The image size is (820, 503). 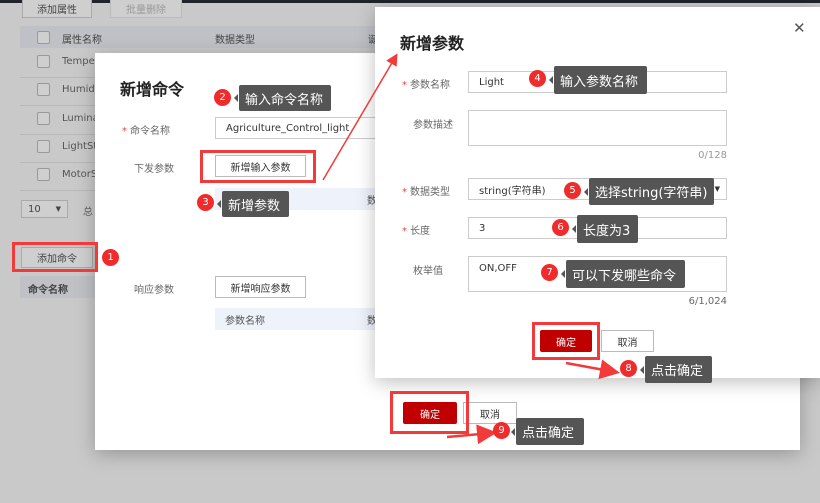 What do you see at coordinates (110, 257) in the screenshot?
I see `step-badge: 1` at bounding box center [110, 257].